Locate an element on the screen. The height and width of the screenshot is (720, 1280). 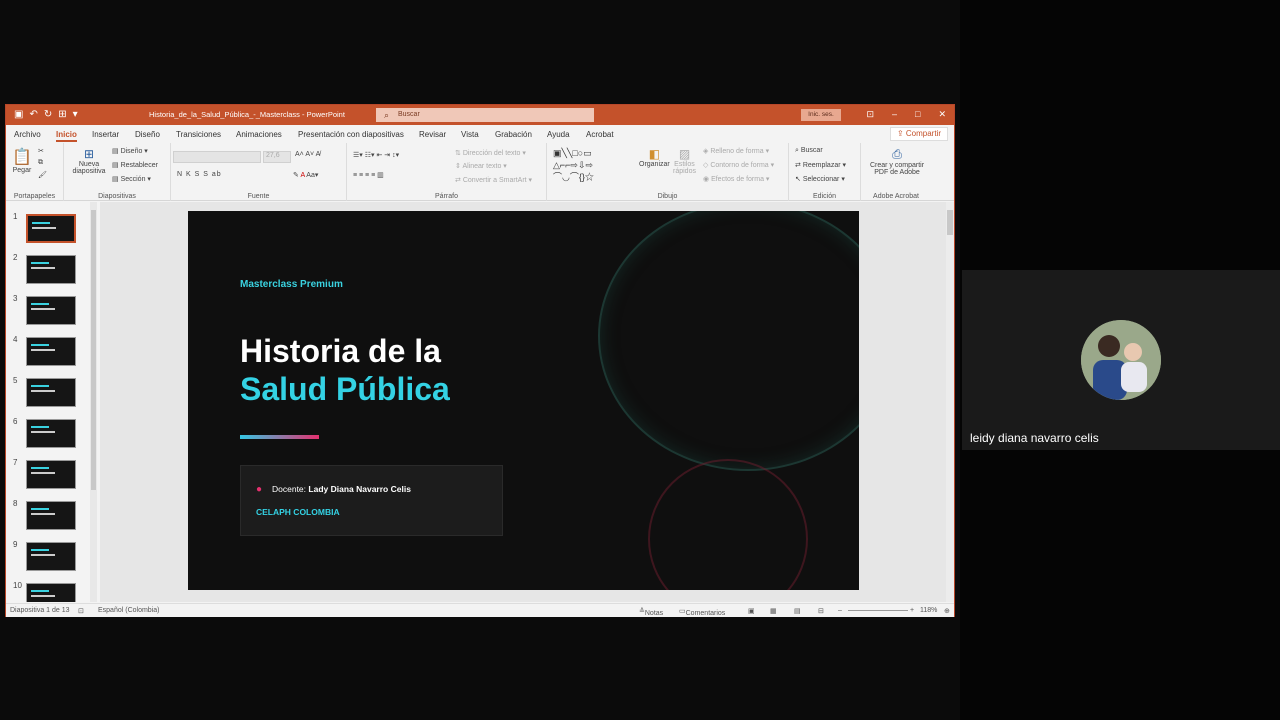
tab-animaciones: Animaciones is located at coordinates (259, 134).